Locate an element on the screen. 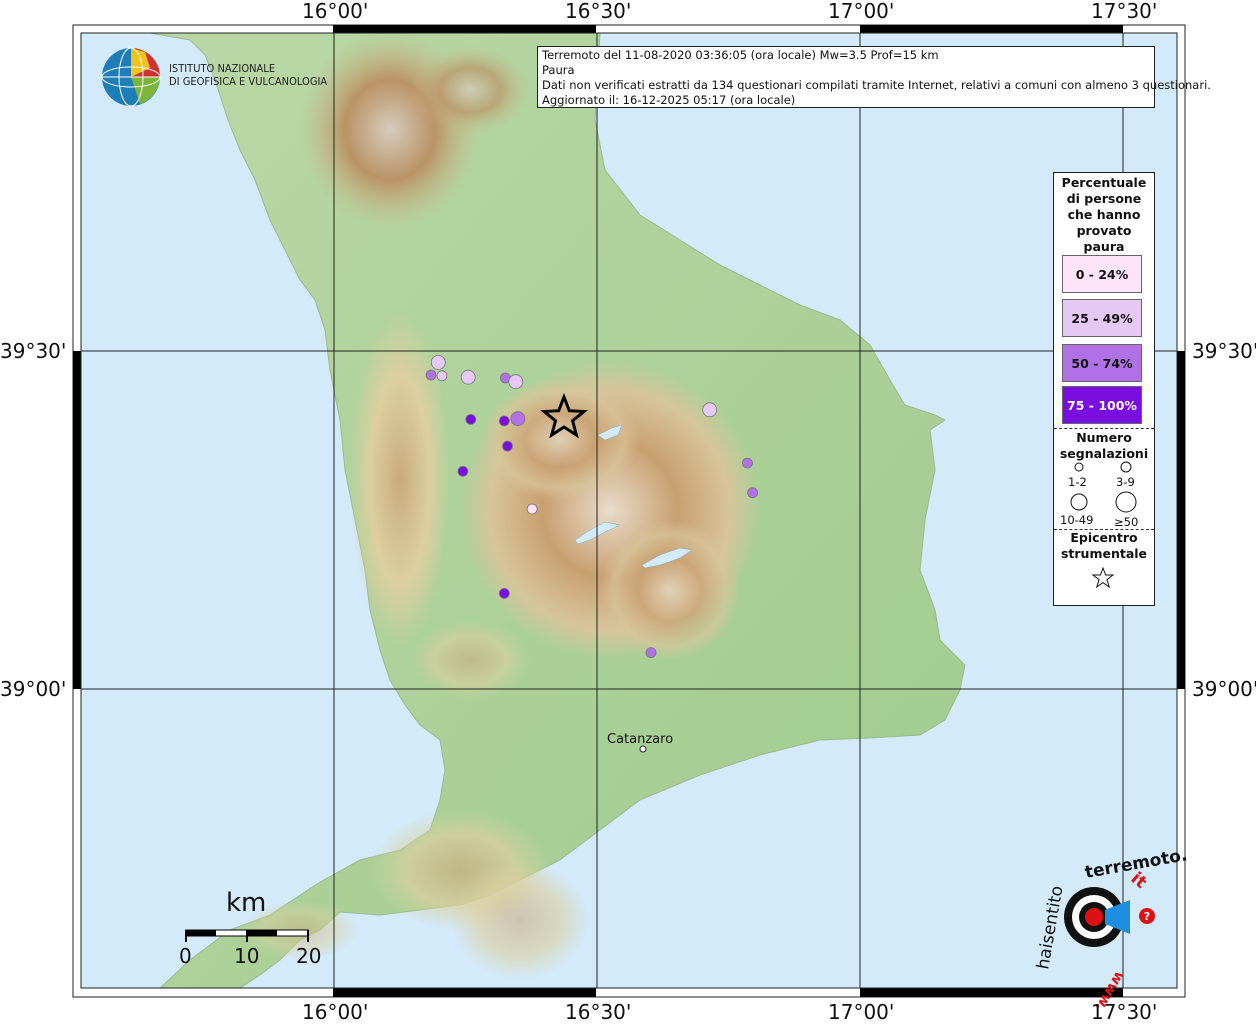 The image size is (1256, 1024). lon-label-bottom-1730: 17°30' is located at coordinates (1124, 1012).